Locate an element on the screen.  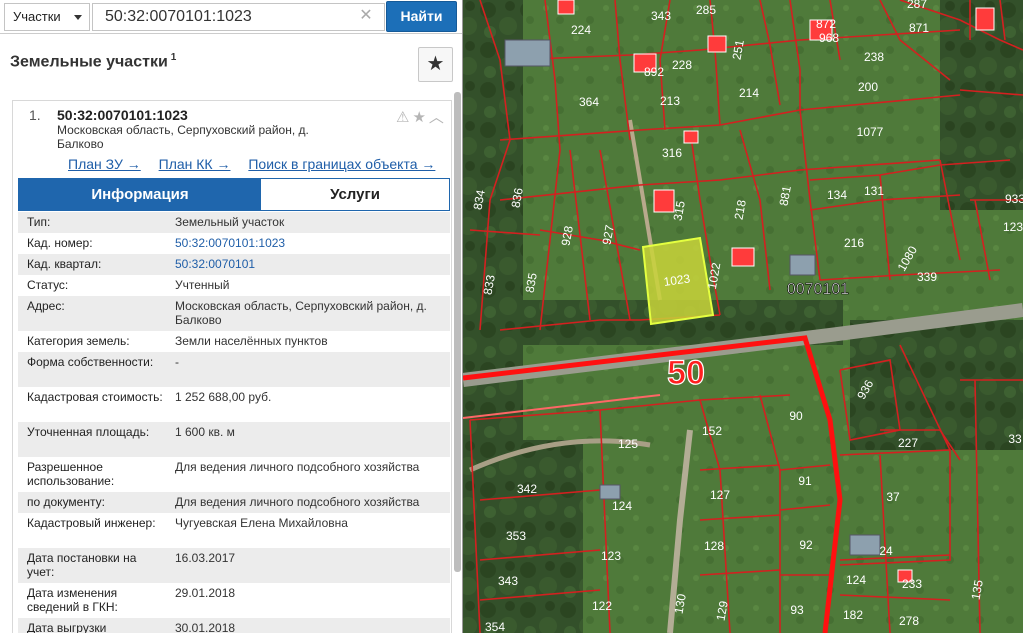
plot-label: 278 is located at coordinates (909, 621).